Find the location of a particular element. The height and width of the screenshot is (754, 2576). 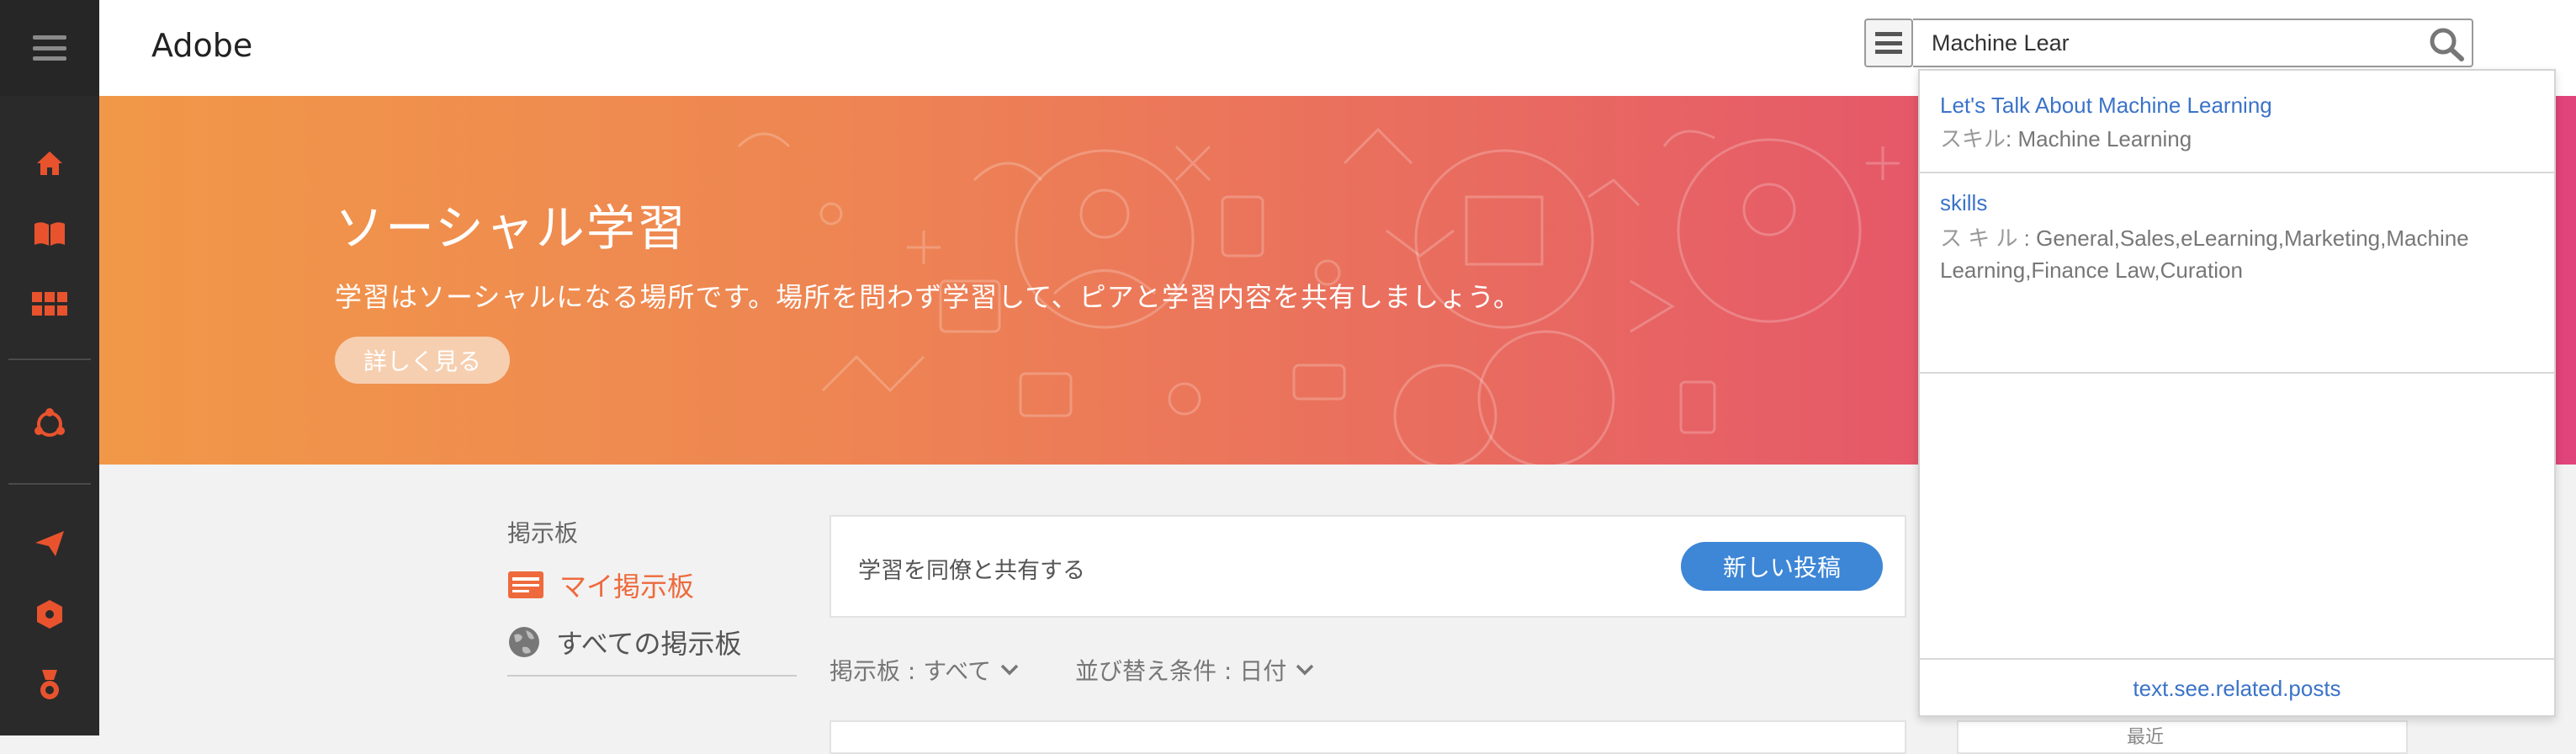

award-icon is located at coordinates (49, 684).